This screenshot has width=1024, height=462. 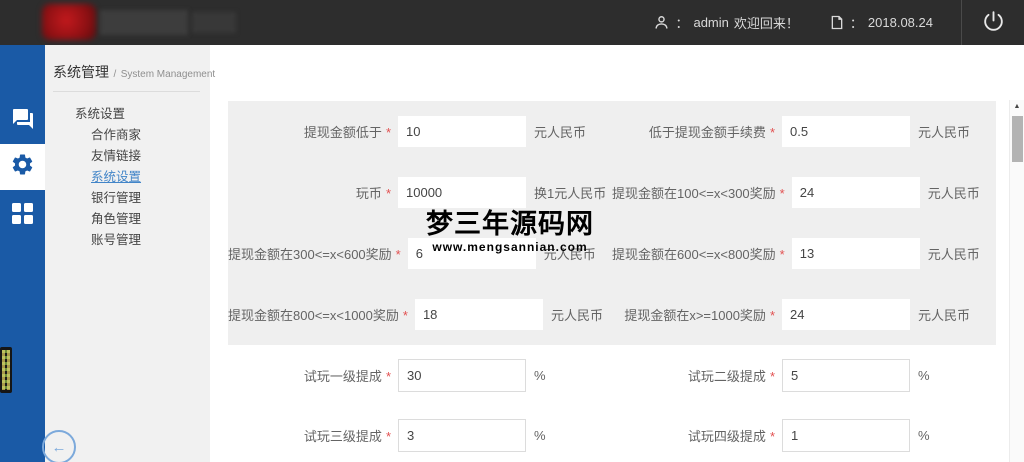 I want to click on user-icon, so click(x=661, y=22).